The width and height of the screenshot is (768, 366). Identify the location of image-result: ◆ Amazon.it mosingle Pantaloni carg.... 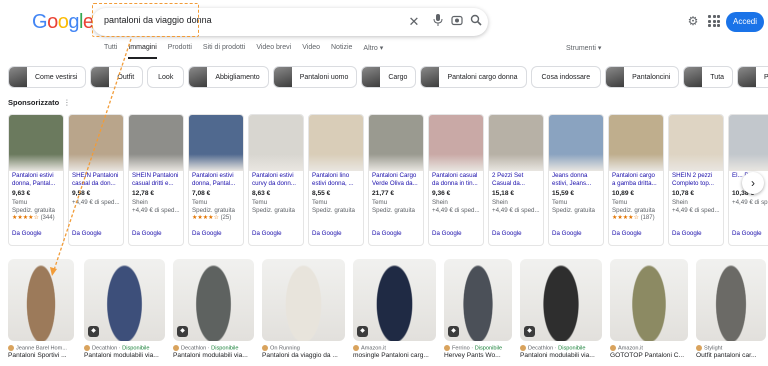
(394, 312).